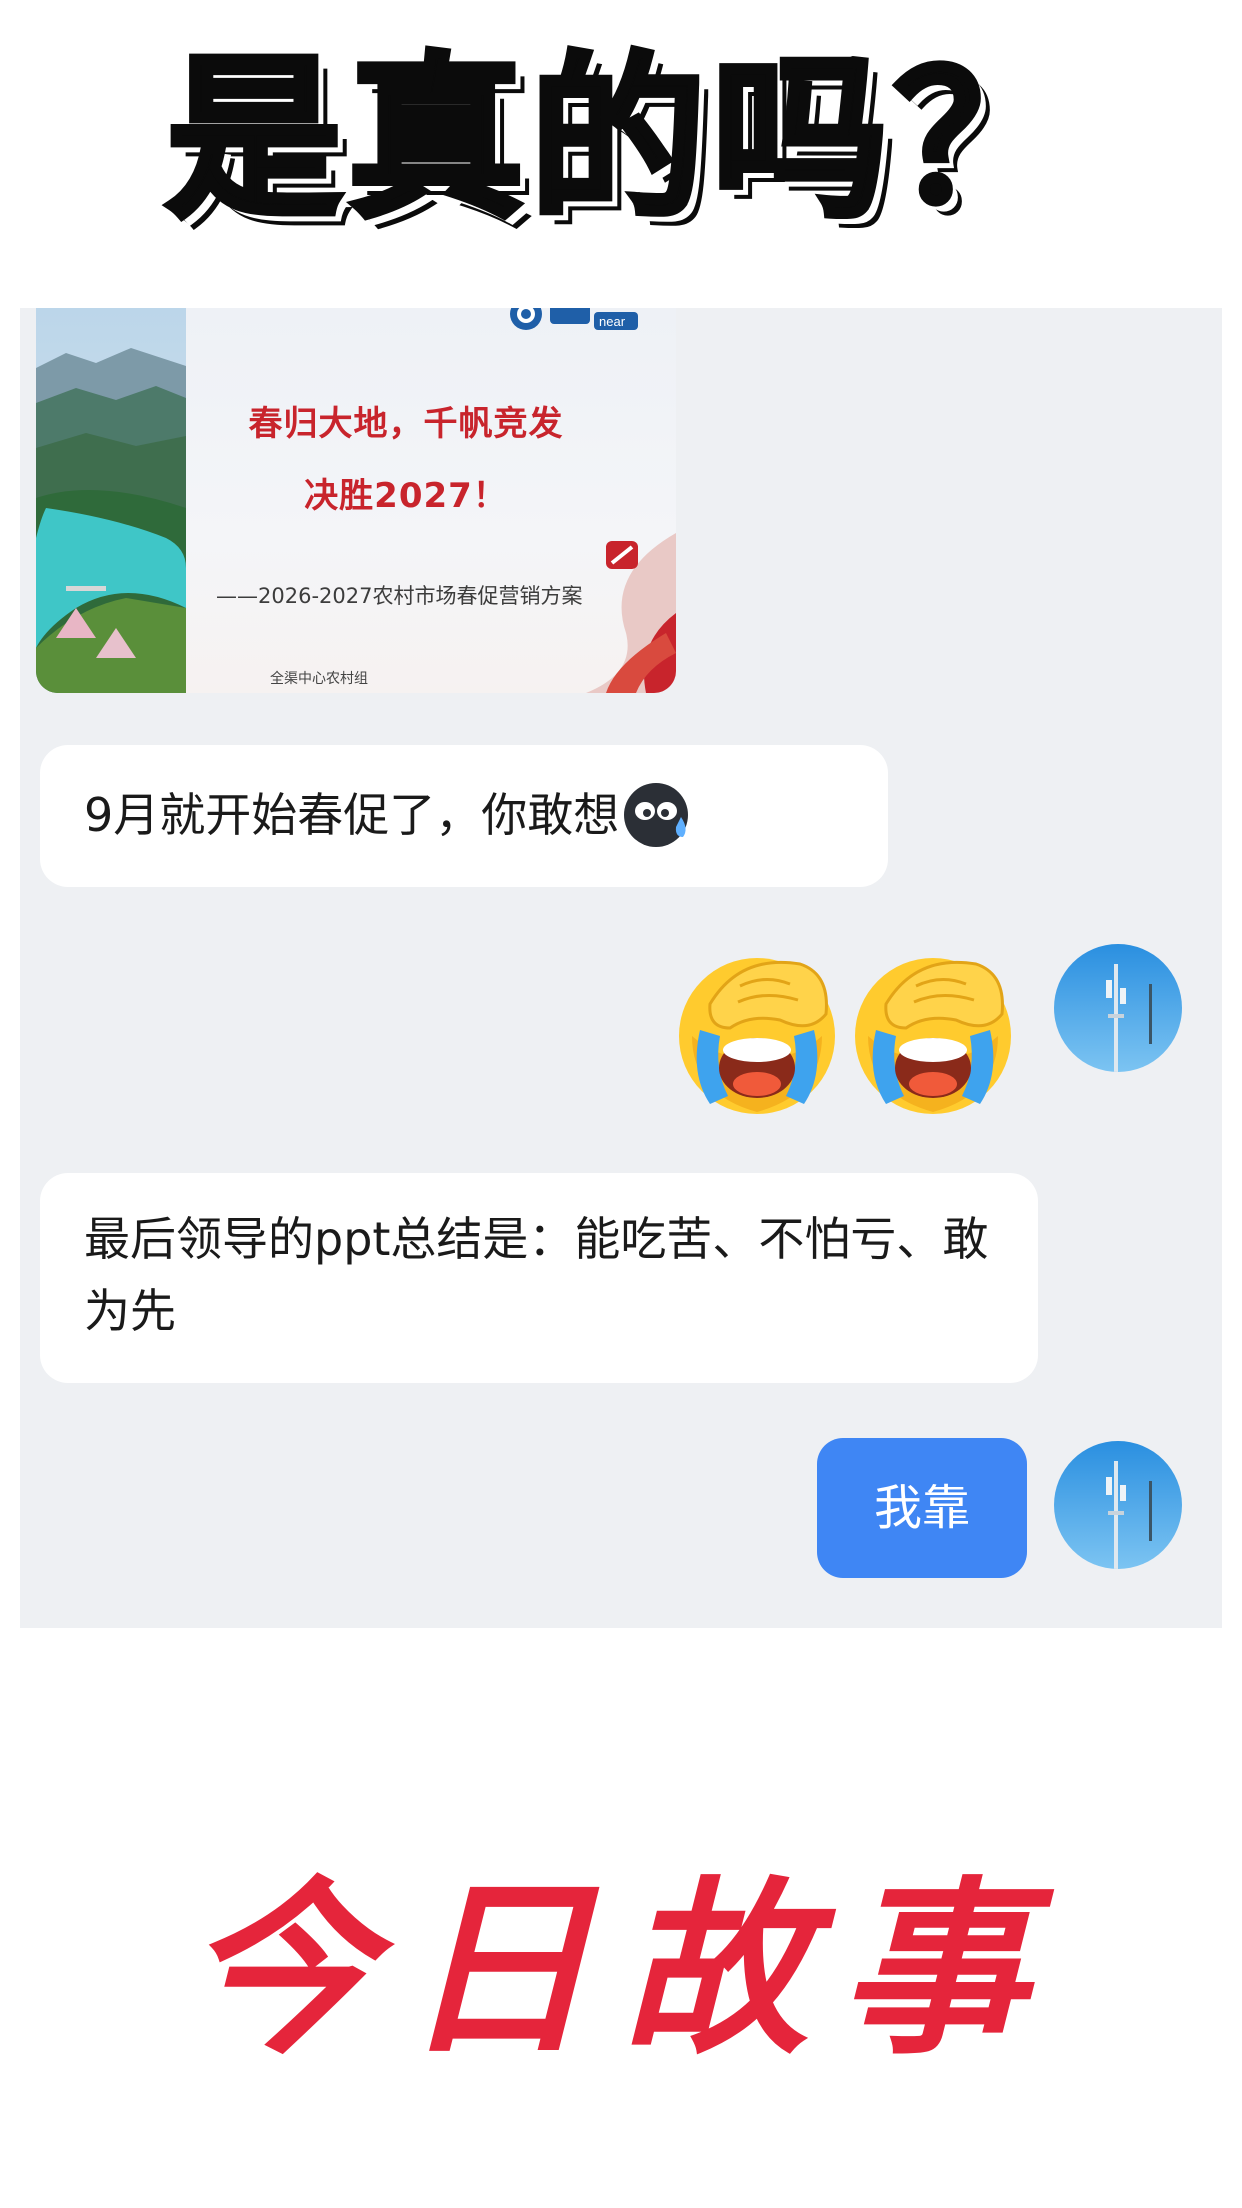 The height and width of the screenshot is (2208, 1242). What do you see at coordinates (111, 500) in the screenshot?
I see `landscape-photo` at bounding box center [111, 500].